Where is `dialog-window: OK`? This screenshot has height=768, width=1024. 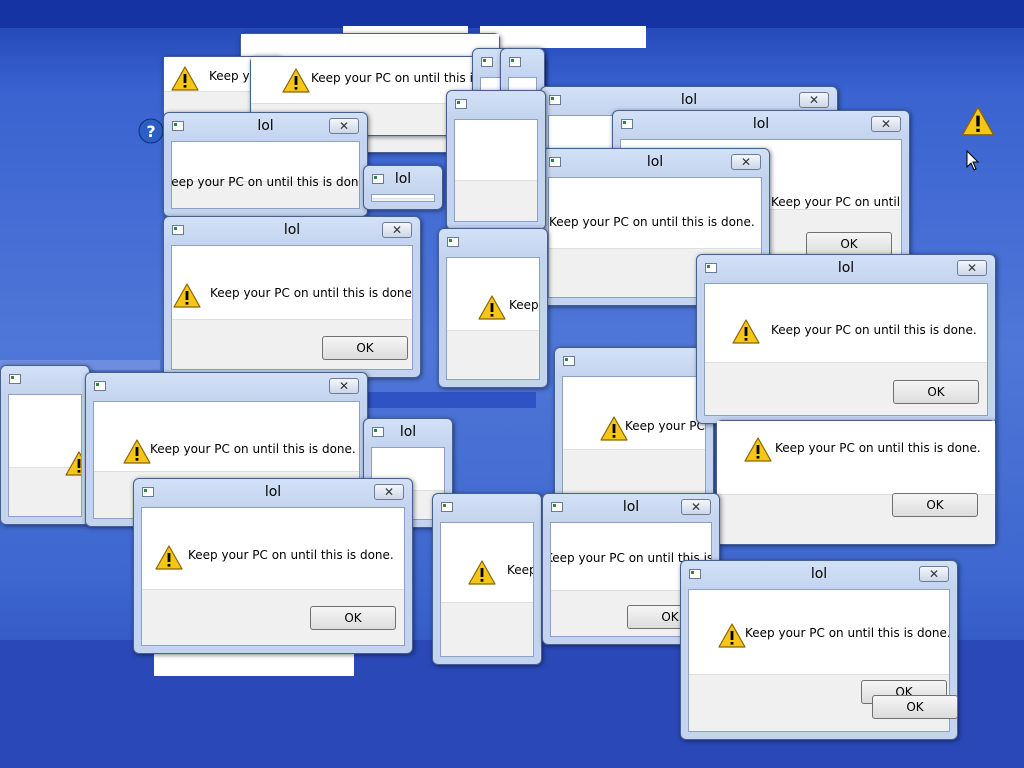
dialog-window: OK is located at coordinates (909, 710).